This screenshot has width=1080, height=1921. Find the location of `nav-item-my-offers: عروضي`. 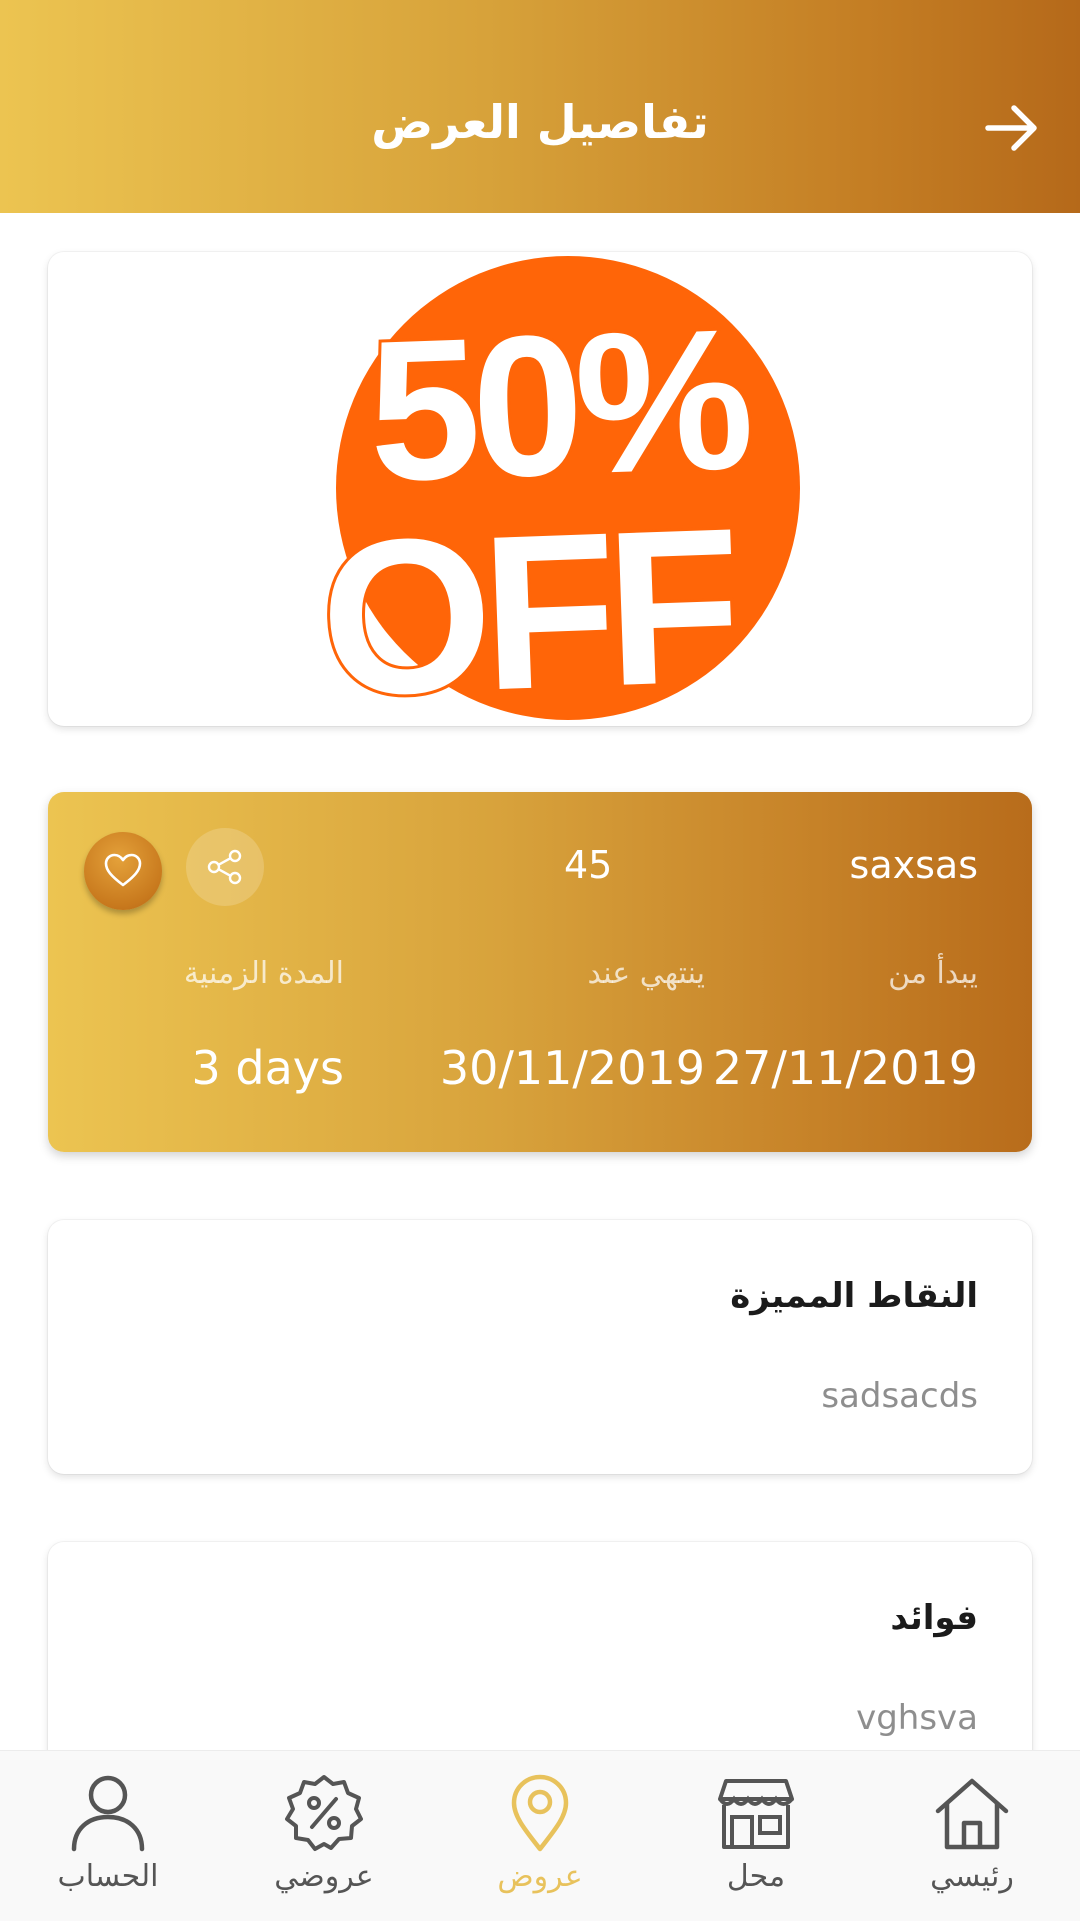

nav-item-my-offers: عروضي is located at coordinates (324, 1836).